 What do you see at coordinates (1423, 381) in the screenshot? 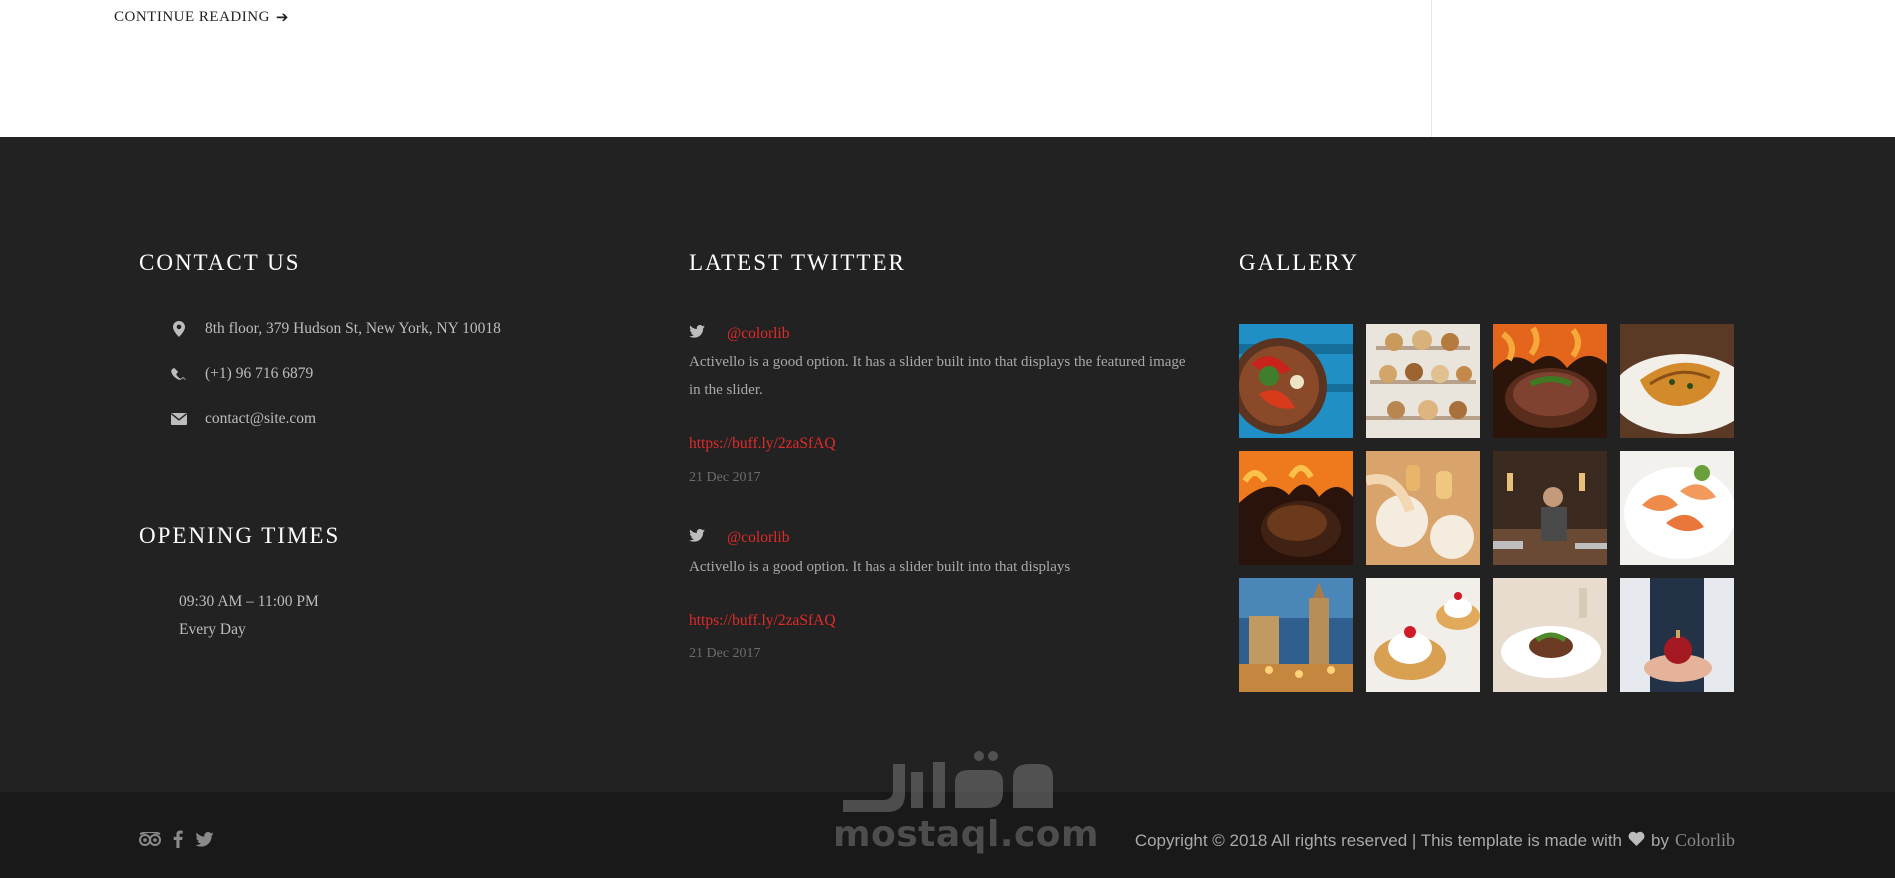
I see `gallery-image-pastry-tiers` at bounding box center [1423, 381].